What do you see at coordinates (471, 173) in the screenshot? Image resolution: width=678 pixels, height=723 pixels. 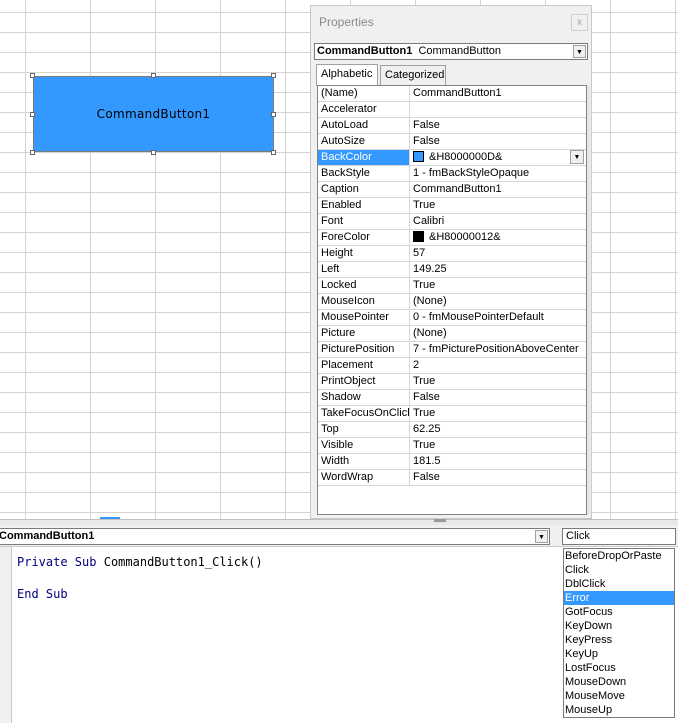 I see `property-value-text: 1 - fmBackStyleOpaque` at bounding box center [471, 173].